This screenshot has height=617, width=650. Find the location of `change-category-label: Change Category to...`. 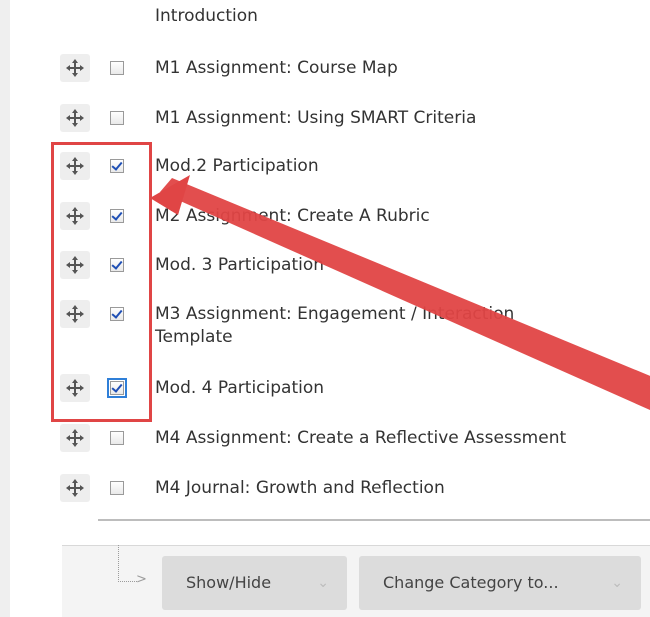

change-category-label: Change Category to... is located at coordinates (471, 582).